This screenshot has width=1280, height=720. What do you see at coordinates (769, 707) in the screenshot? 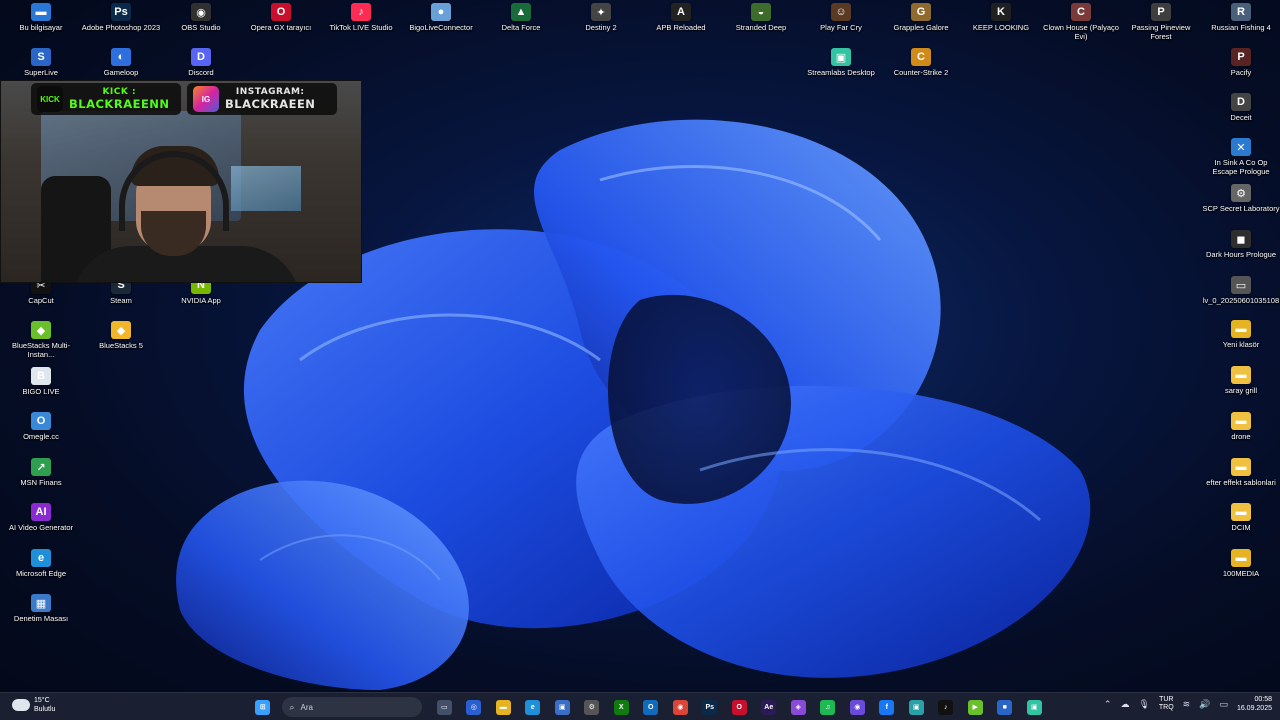
I see `taskbar-after-effects-button: Ae` at bounding box center [769, 707].